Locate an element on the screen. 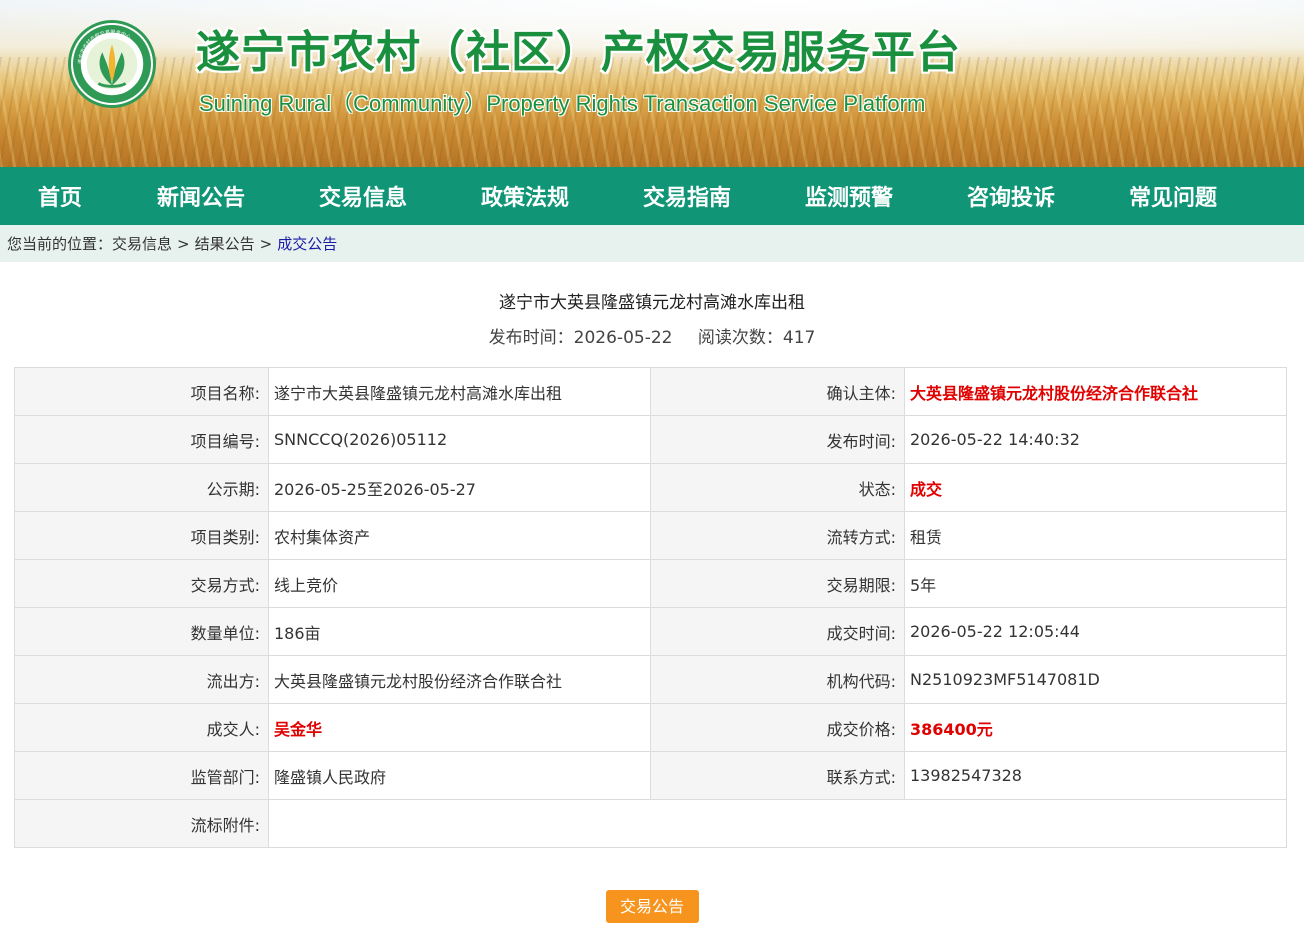 Image resolution: width=1304 pixels, height=938 pixels. table-row: 流标附件: is located at coordinates (650, 823).